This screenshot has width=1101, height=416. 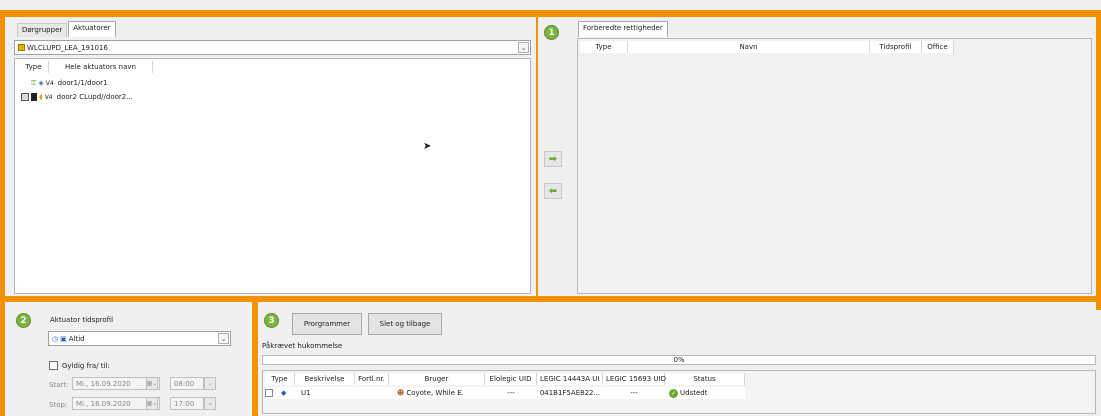 What do you see at coordinates (41, 97) in the screenshot?
I see `lock-icon: ◖` at bounding box center [41, 97].